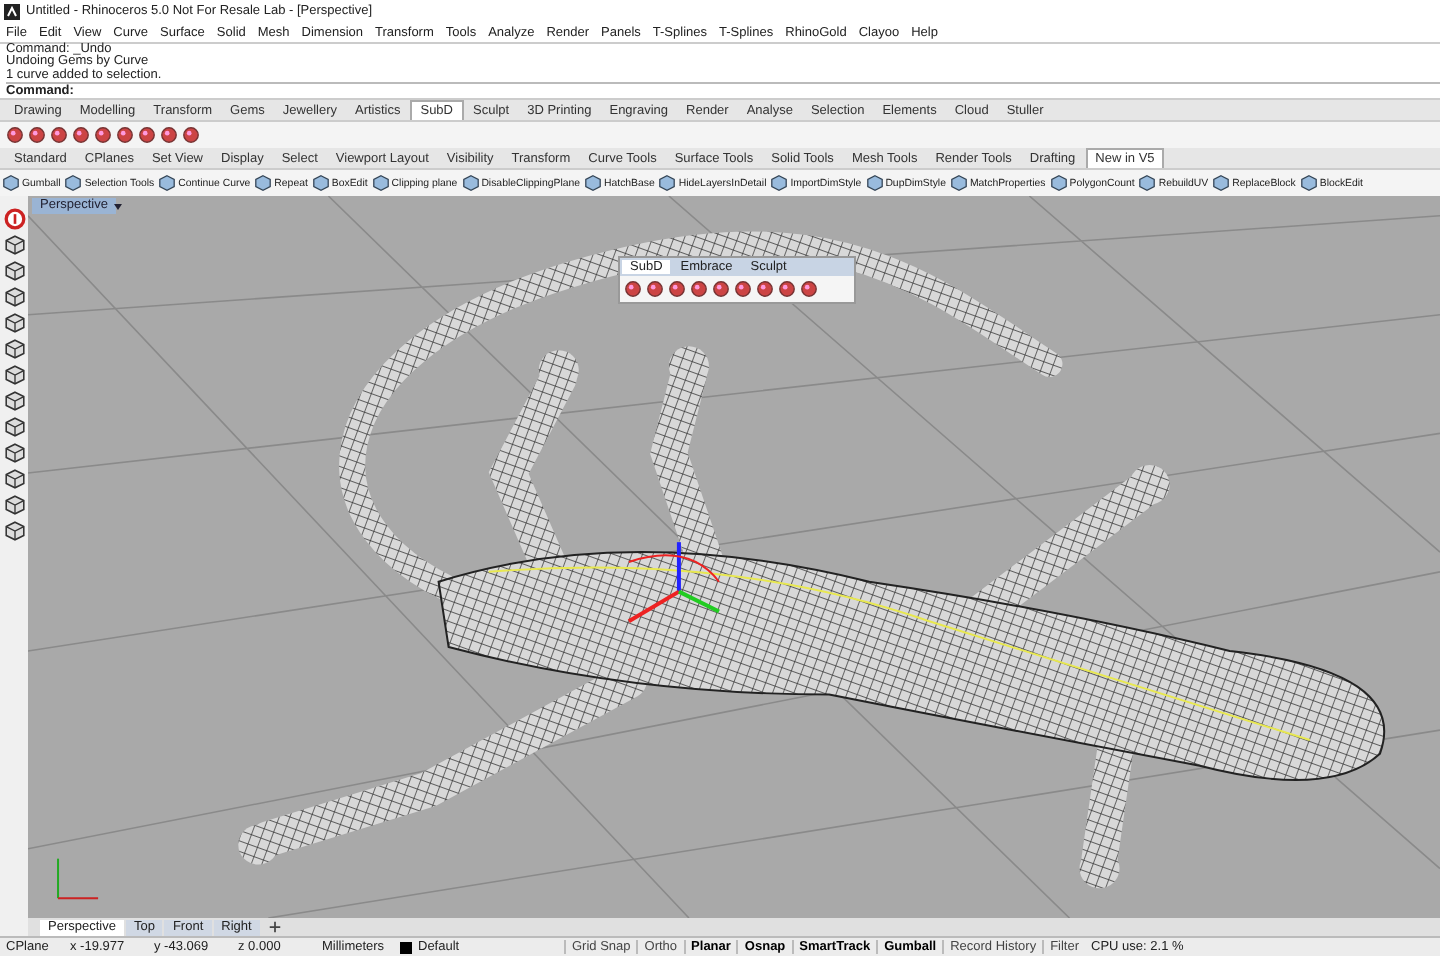 This screenshot has width=1440, height=956. What do you see at coordinates (118, 206) in the screenshot?
I see `caret-icon` at bounding box center [118, 206].